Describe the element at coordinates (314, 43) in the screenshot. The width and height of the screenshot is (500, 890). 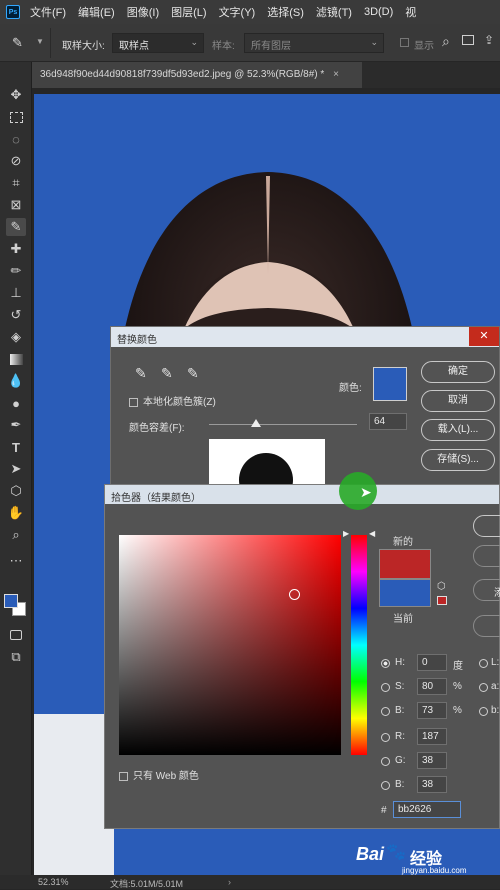
I see `sample-select: 所有图层 ⌄` at that location.